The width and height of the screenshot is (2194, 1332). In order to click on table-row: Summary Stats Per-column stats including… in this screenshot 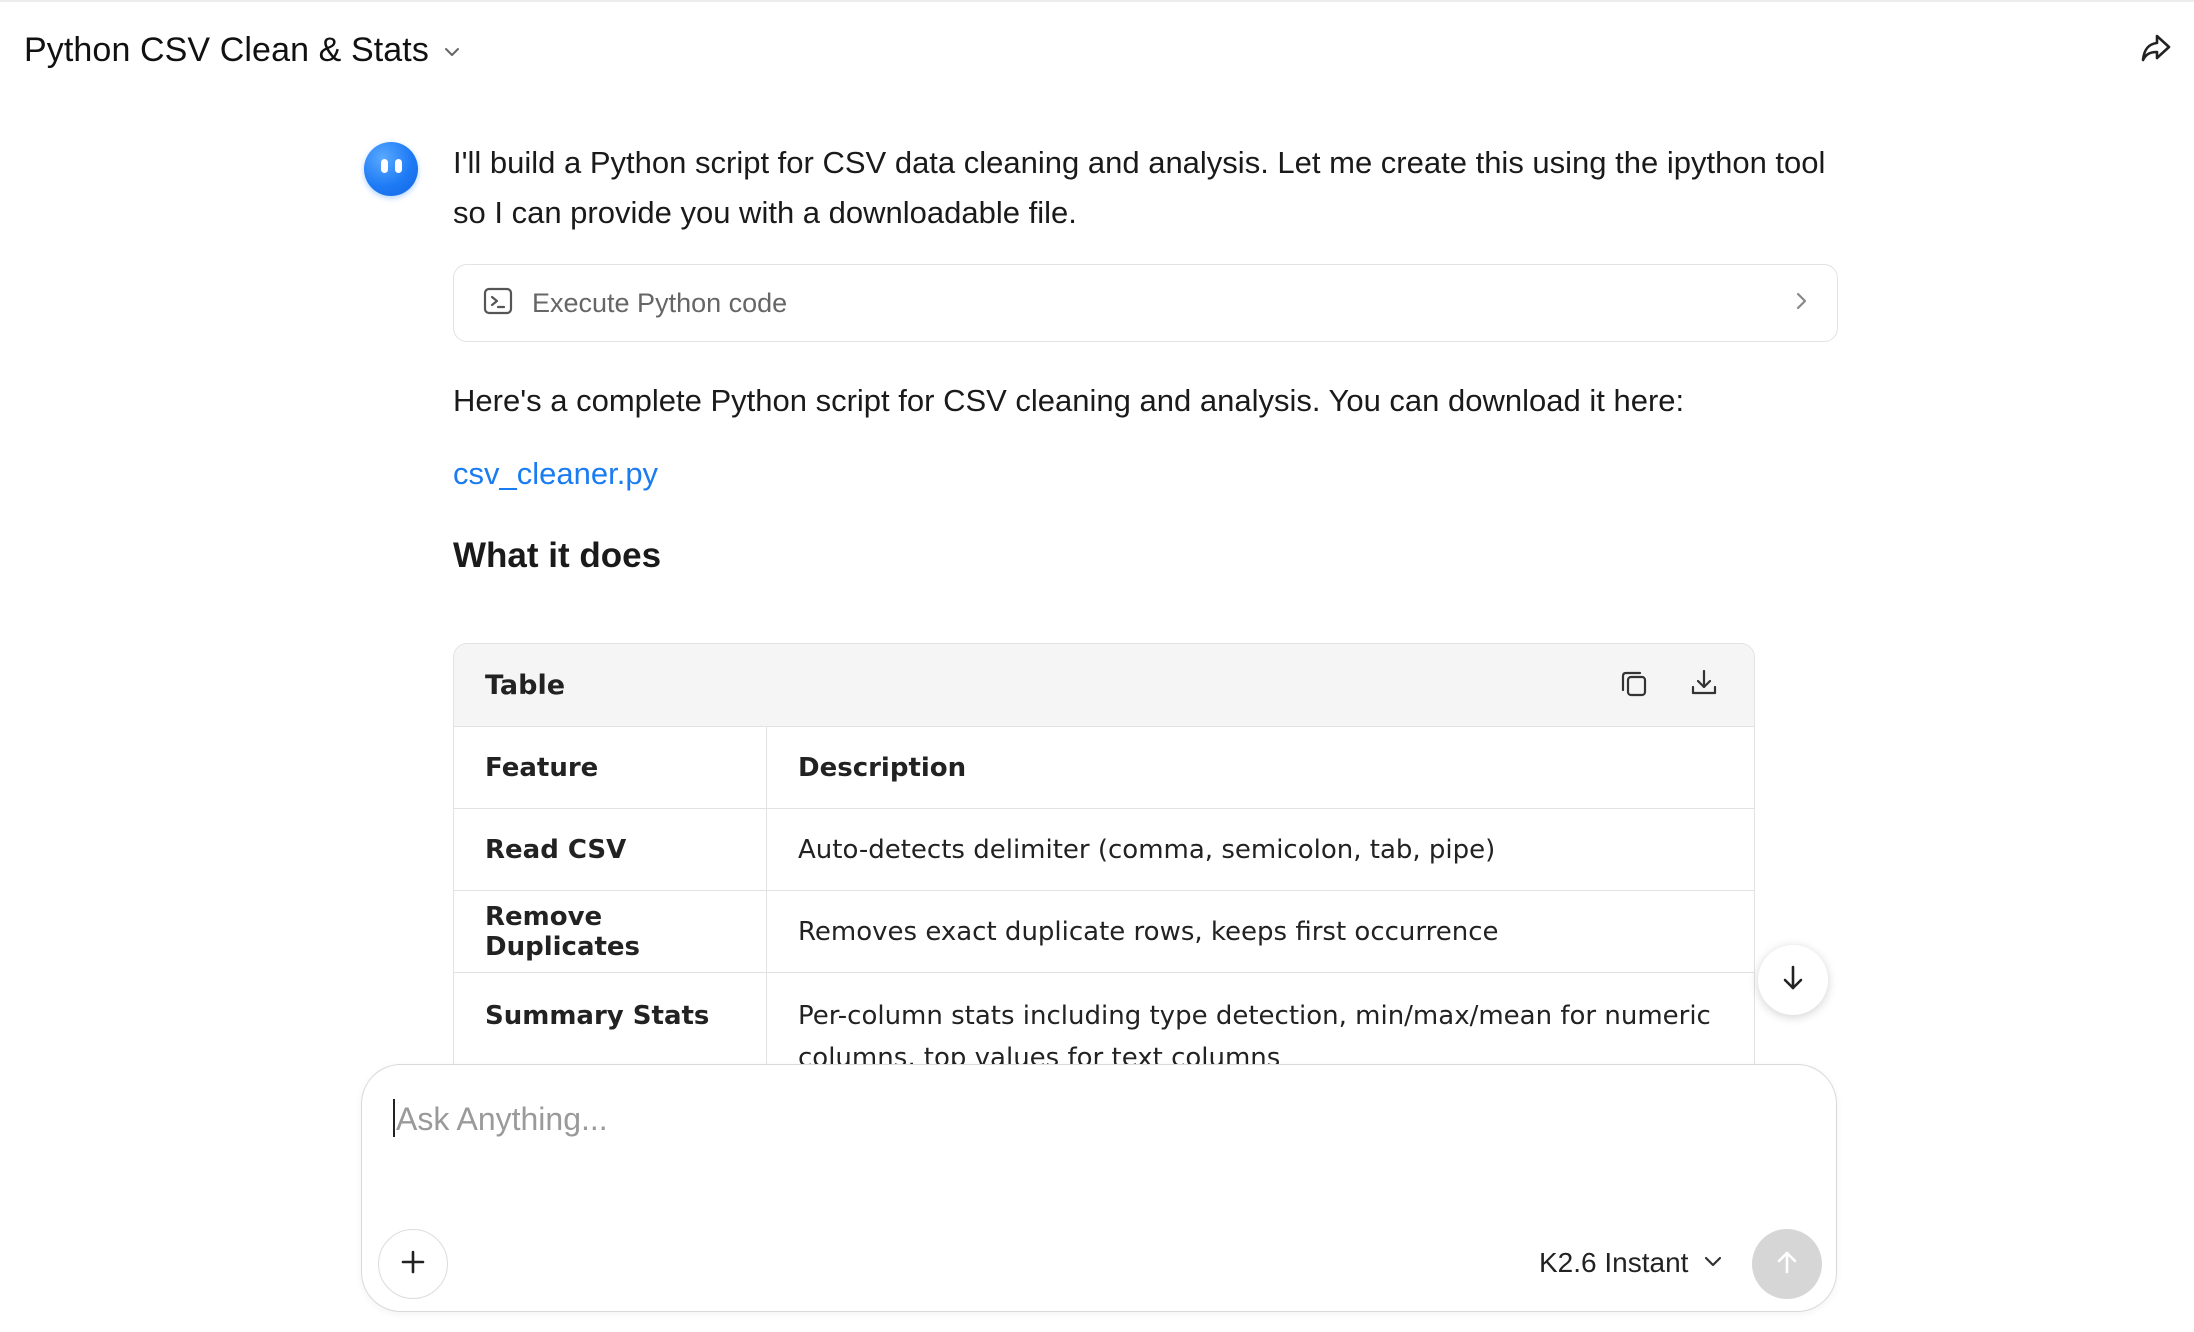, I will do `click(1104, 1018)`.